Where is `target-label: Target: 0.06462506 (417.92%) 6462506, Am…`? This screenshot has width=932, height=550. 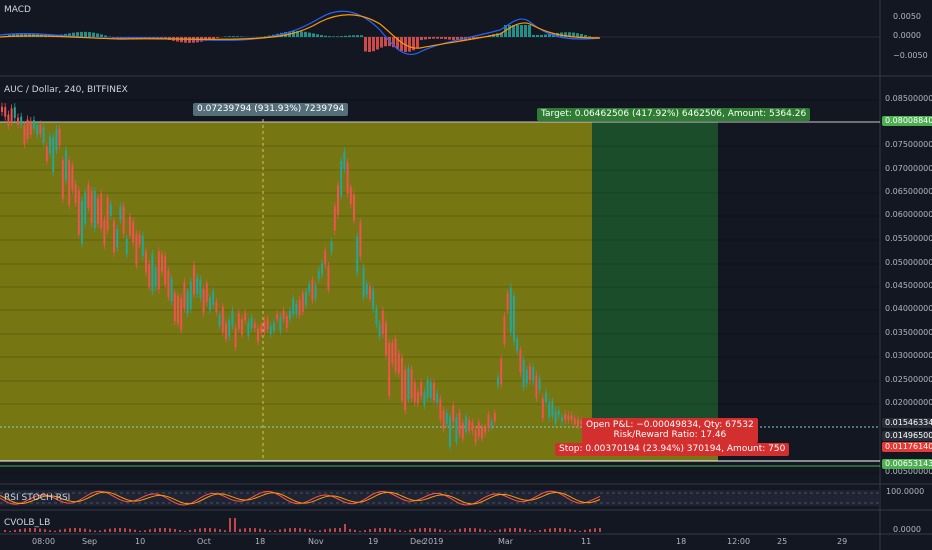 target-label: Target: 0.06462506 (417.92%) 6462506, Am… is located at coordinates (674, 114).